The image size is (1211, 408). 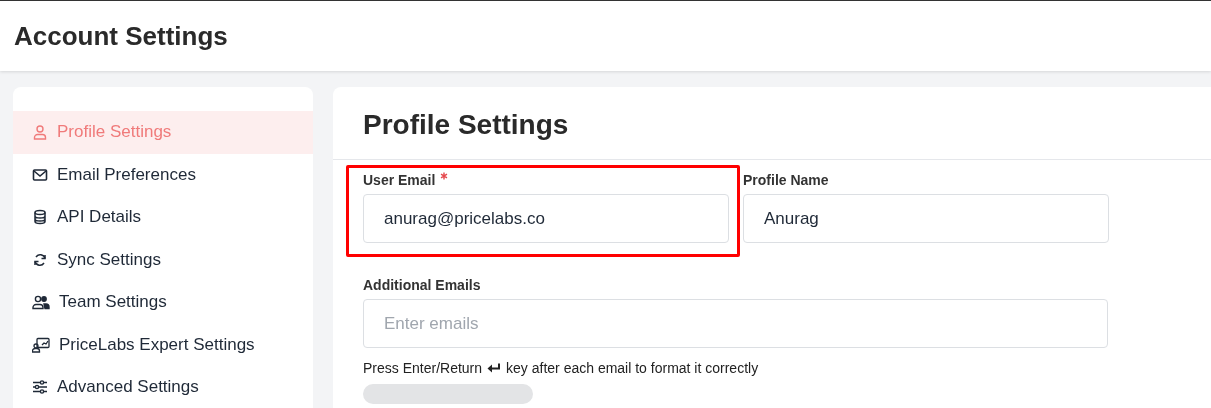 I want to click on hint-text: key after each email to format it correctly, so click(x=632, y=368).